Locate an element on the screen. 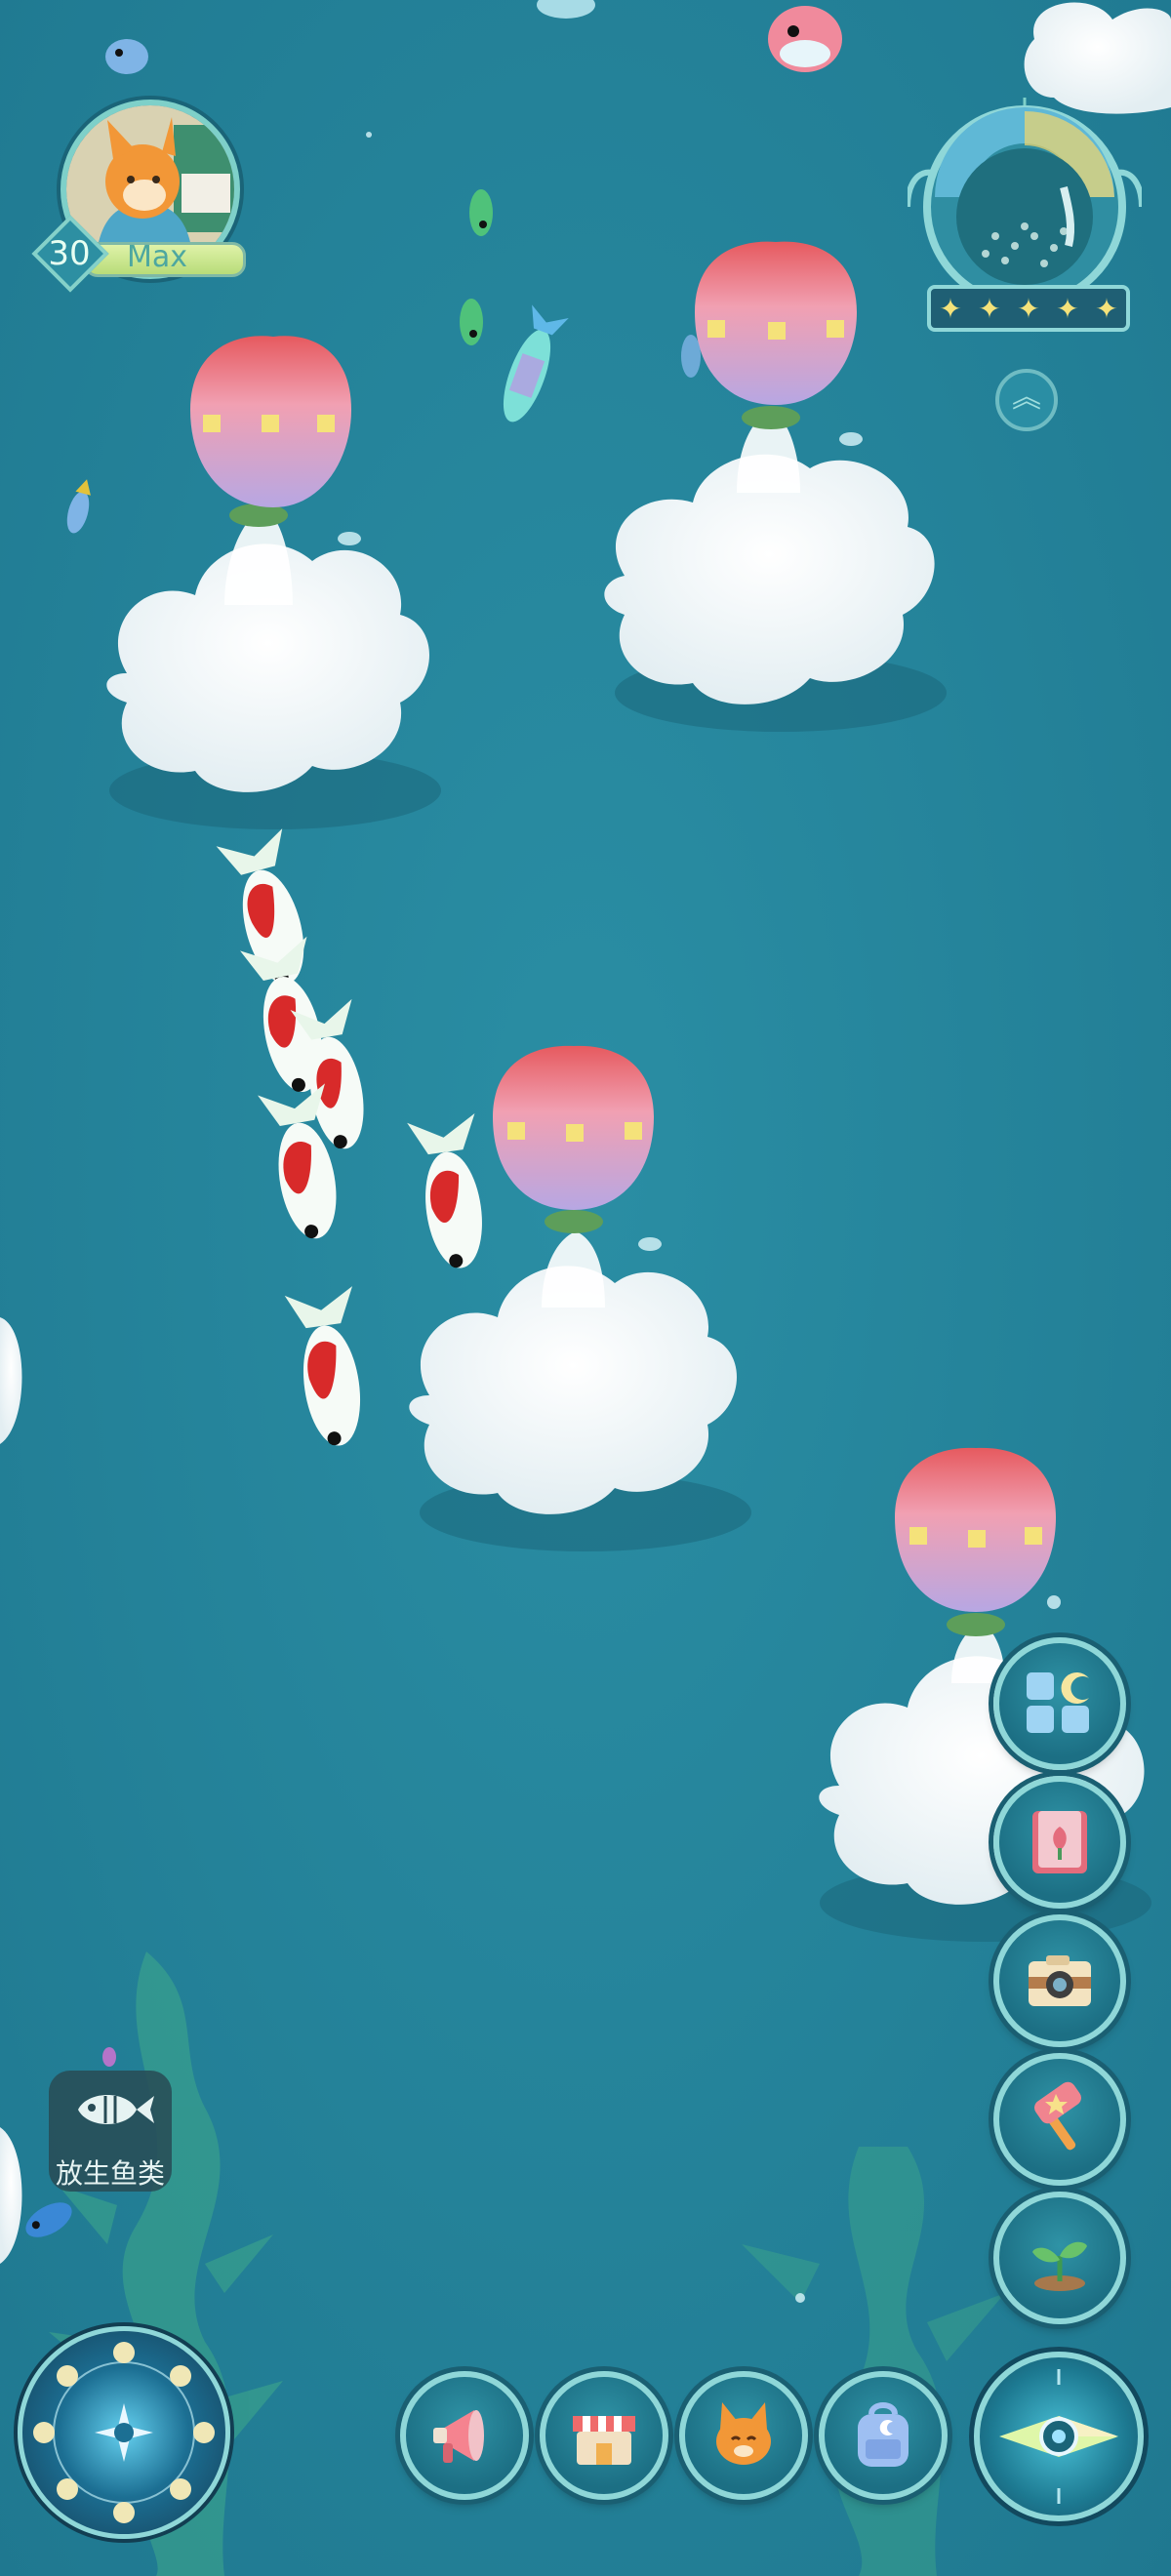  star-rating: ✦ ✦ ✦ ✦ ✦ is located at coordinates (1028, 308).